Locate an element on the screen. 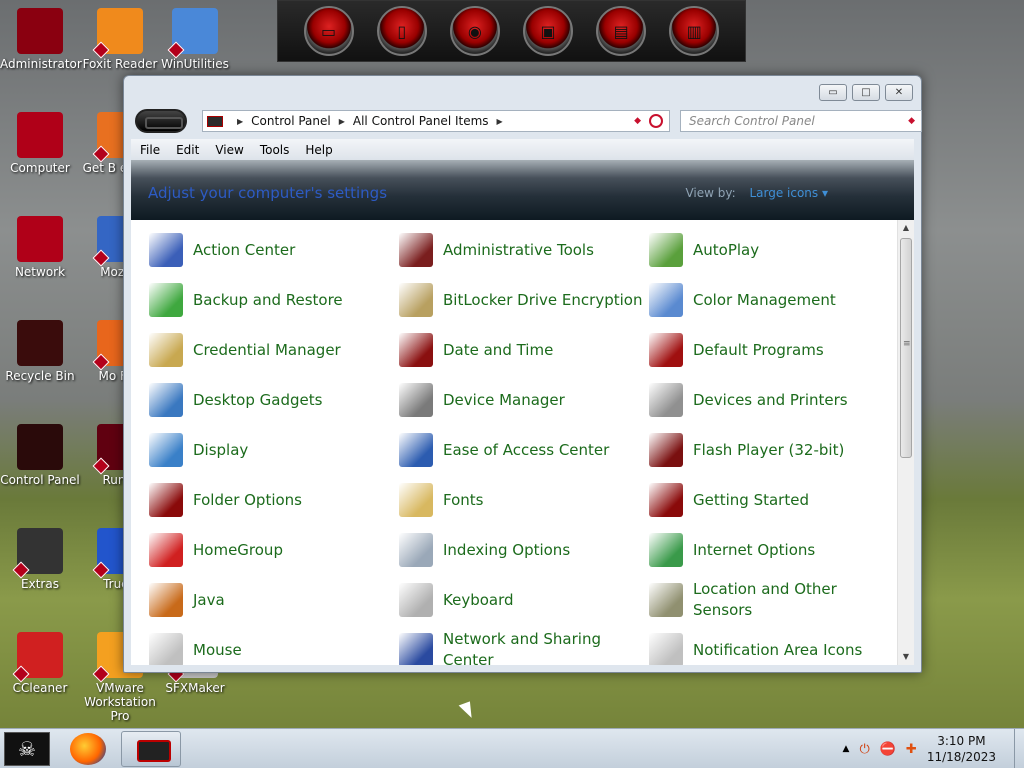 The image size is (1024, 768). cp-item-credential-manager: Credential Manager is located at coordinates (274, 350).